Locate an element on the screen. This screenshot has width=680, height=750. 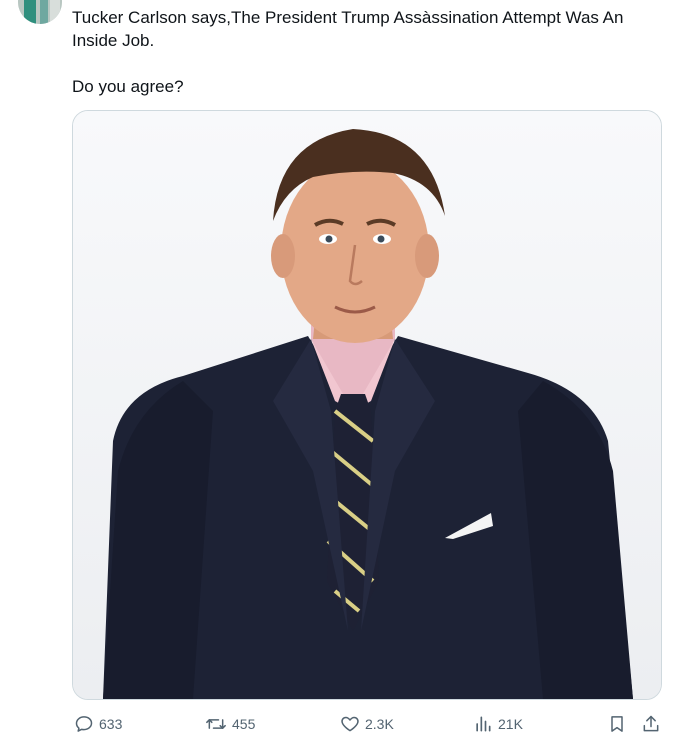
retweet-button: 455 is located at coordinates (230, 724).